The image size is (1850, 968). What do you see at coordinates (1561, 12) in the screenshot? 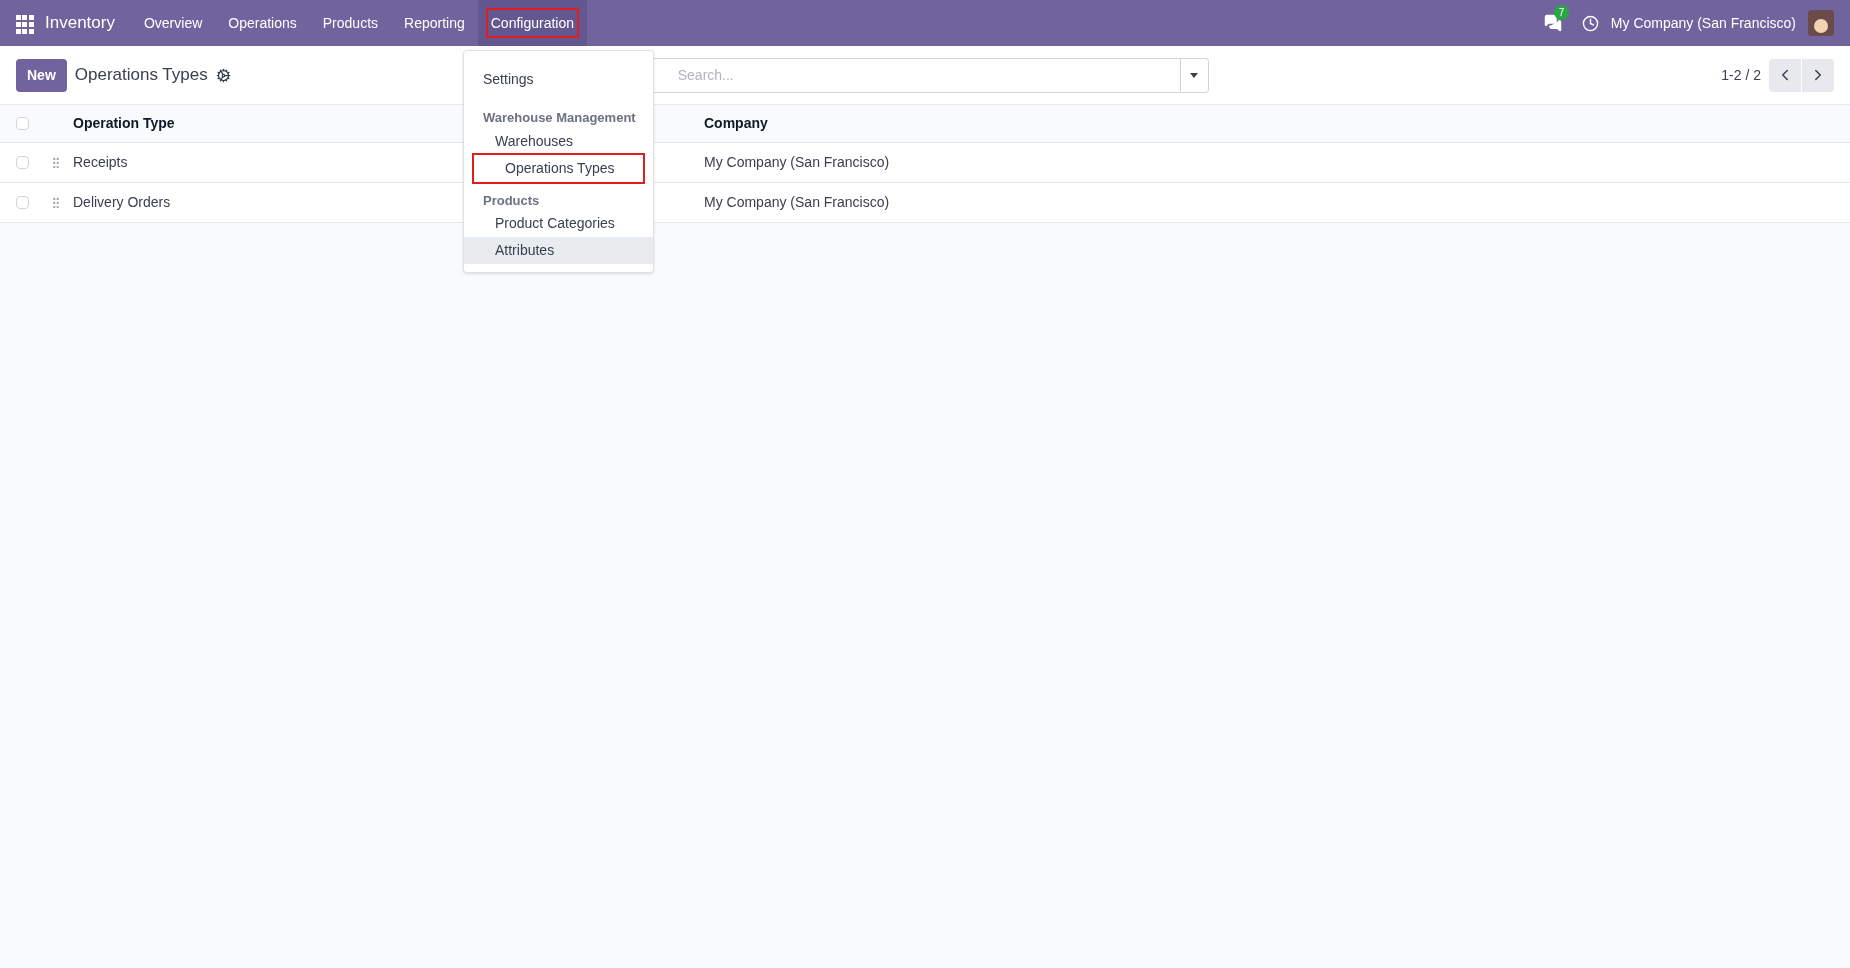
I see `message-count-badge: 7` at bounding box center [1561, 12].